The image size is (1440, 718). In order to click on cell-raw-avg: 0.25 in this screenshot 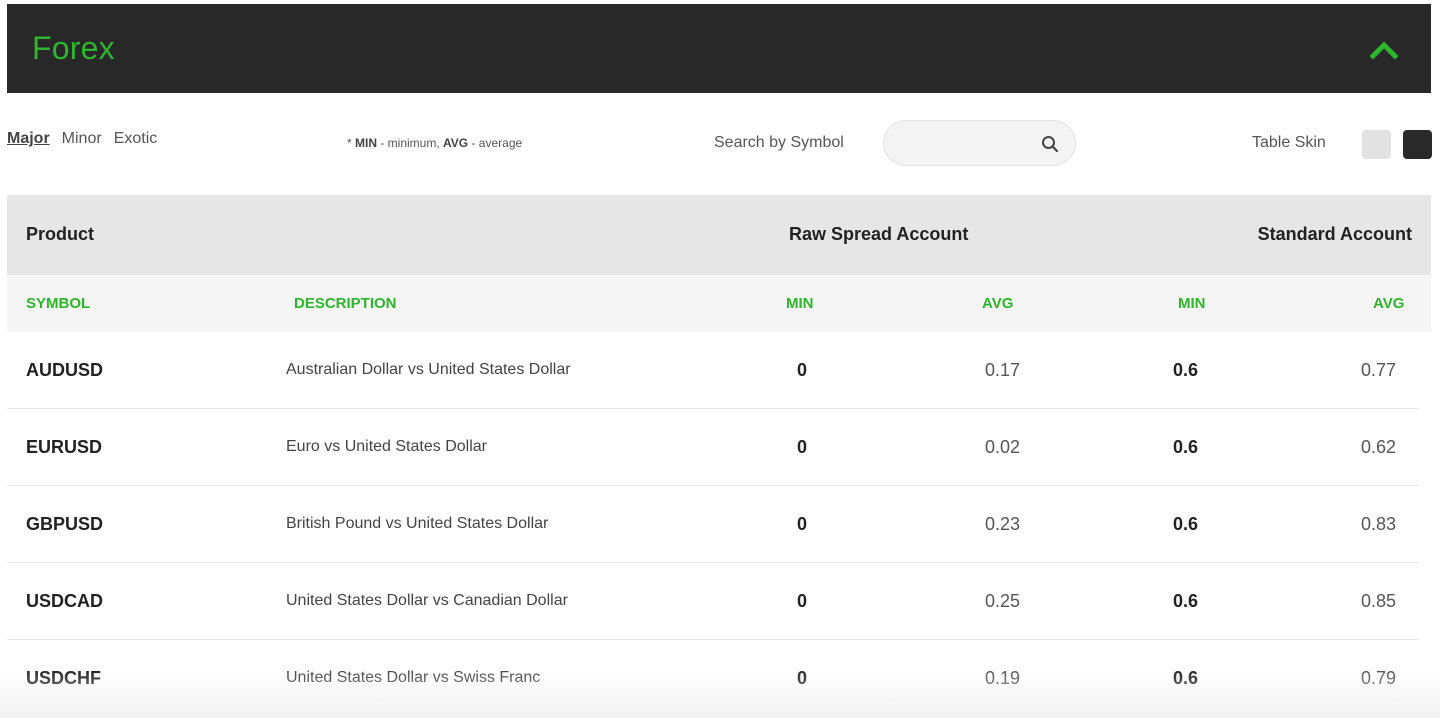, I will do `click(1003, 601)`.